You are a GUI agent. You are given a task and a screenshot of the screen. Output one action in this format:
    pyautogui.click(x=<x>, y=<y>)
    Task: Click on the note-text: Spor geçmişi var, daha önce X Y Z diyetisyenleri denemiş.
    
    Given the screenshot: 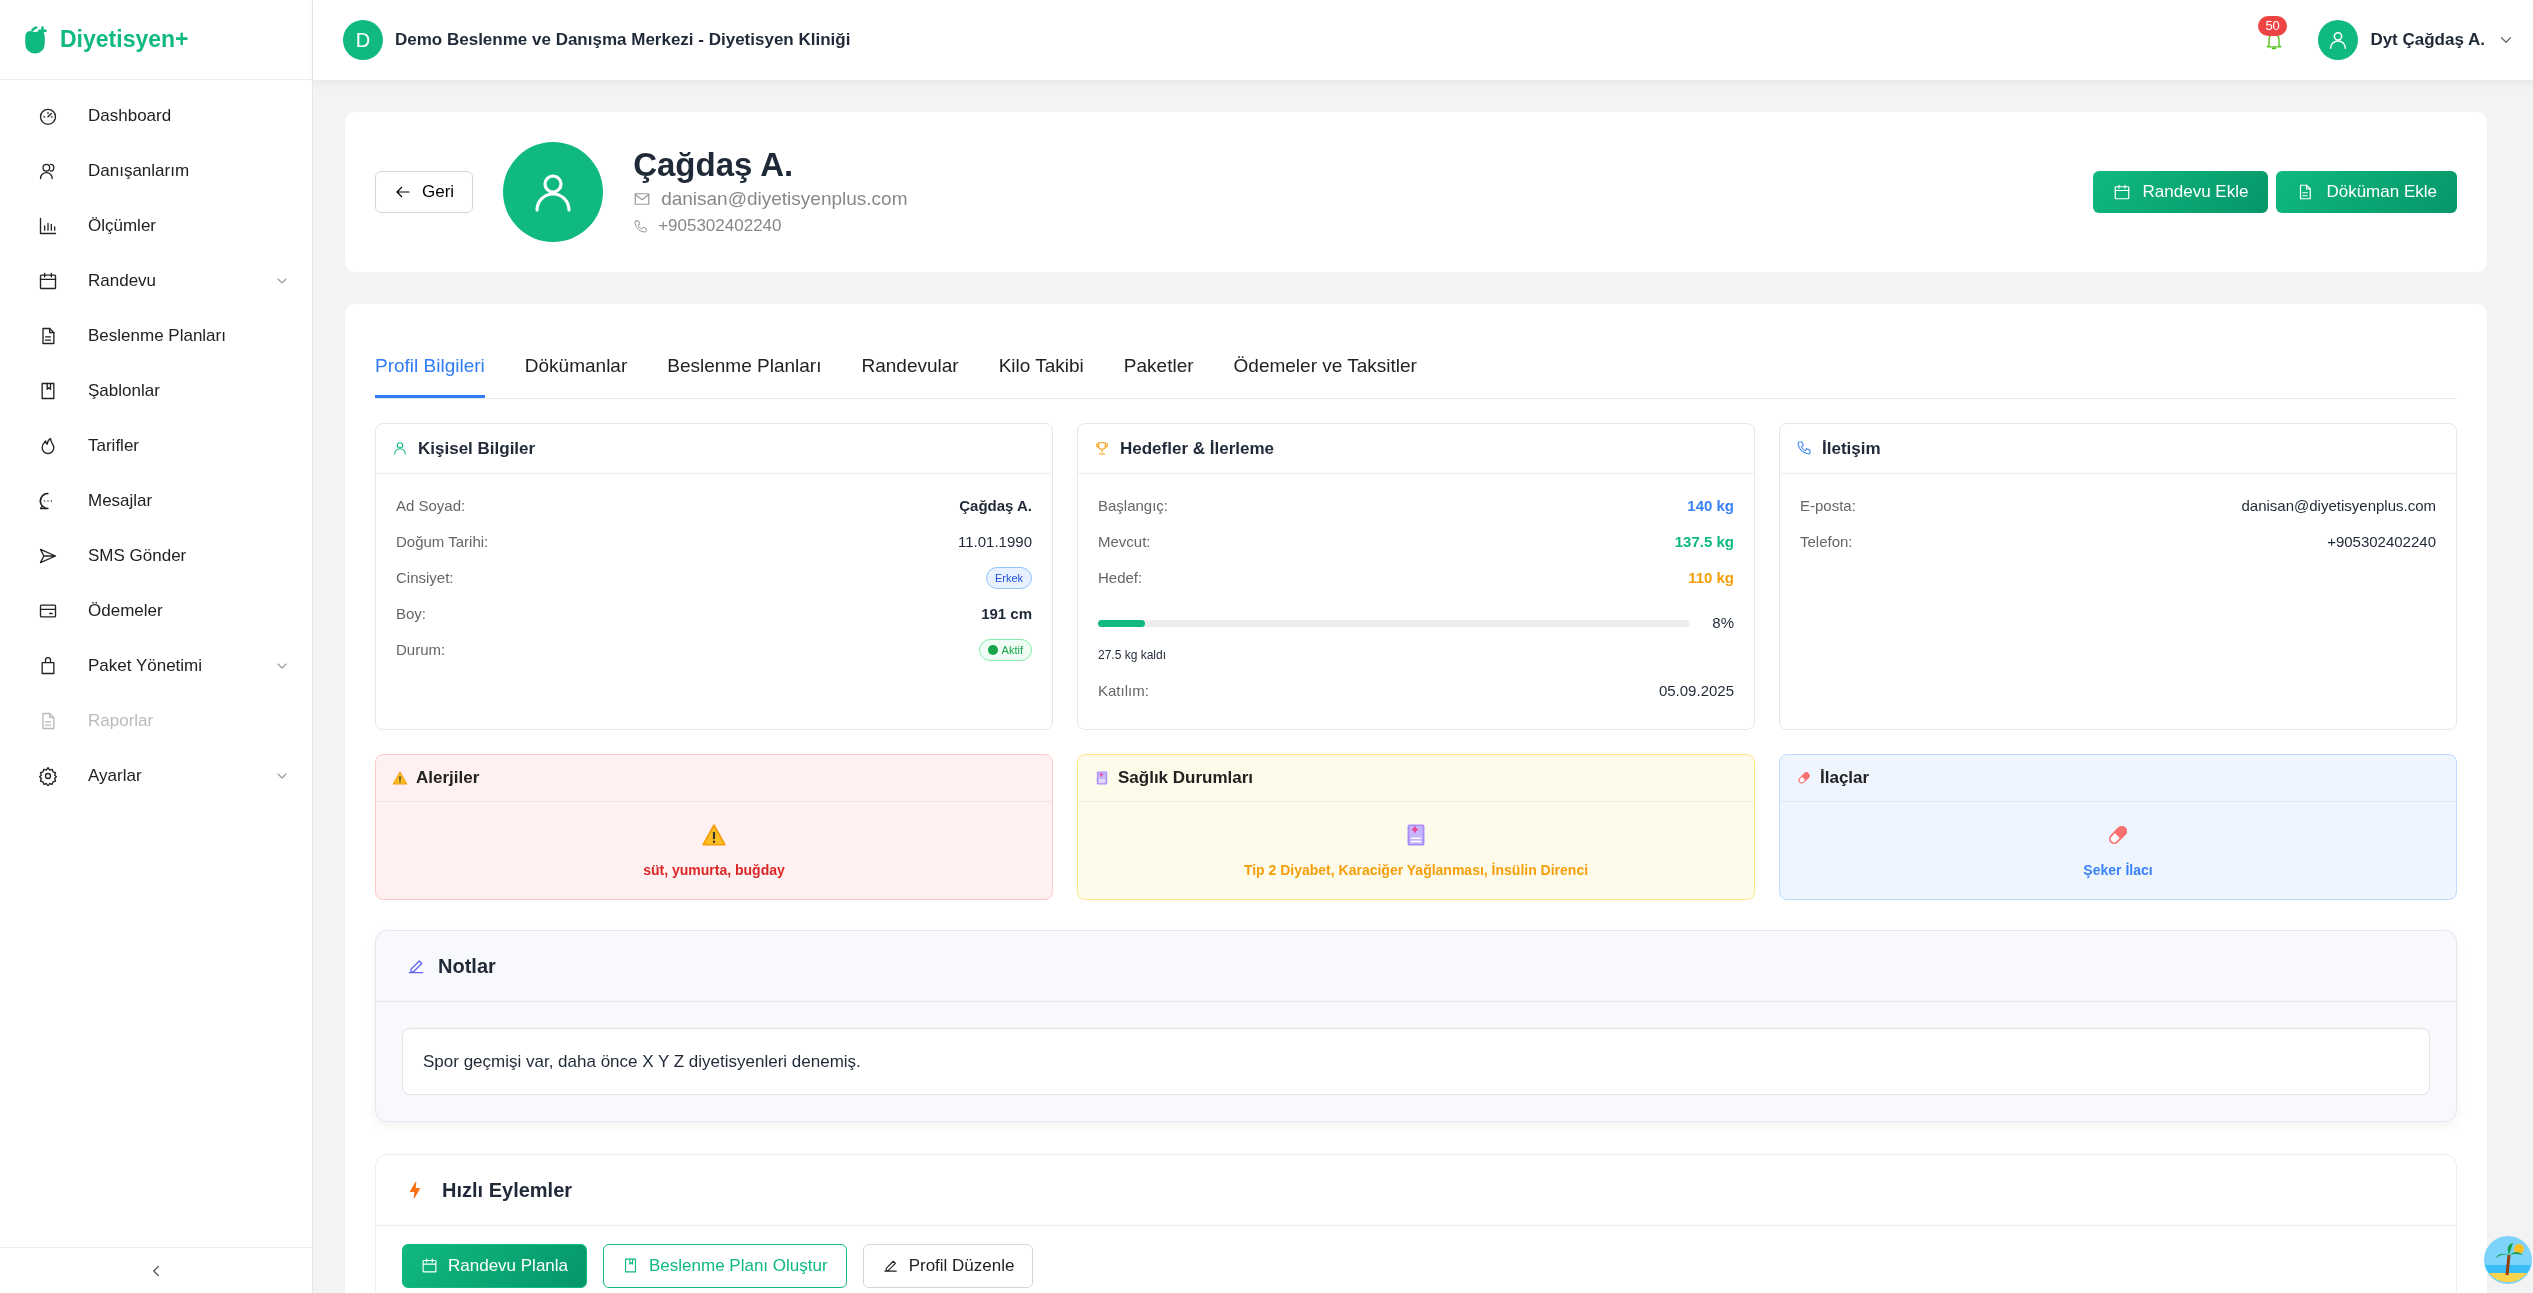 What is the action you would take?
    pyautogui.click(x=1416, y=1061)
    